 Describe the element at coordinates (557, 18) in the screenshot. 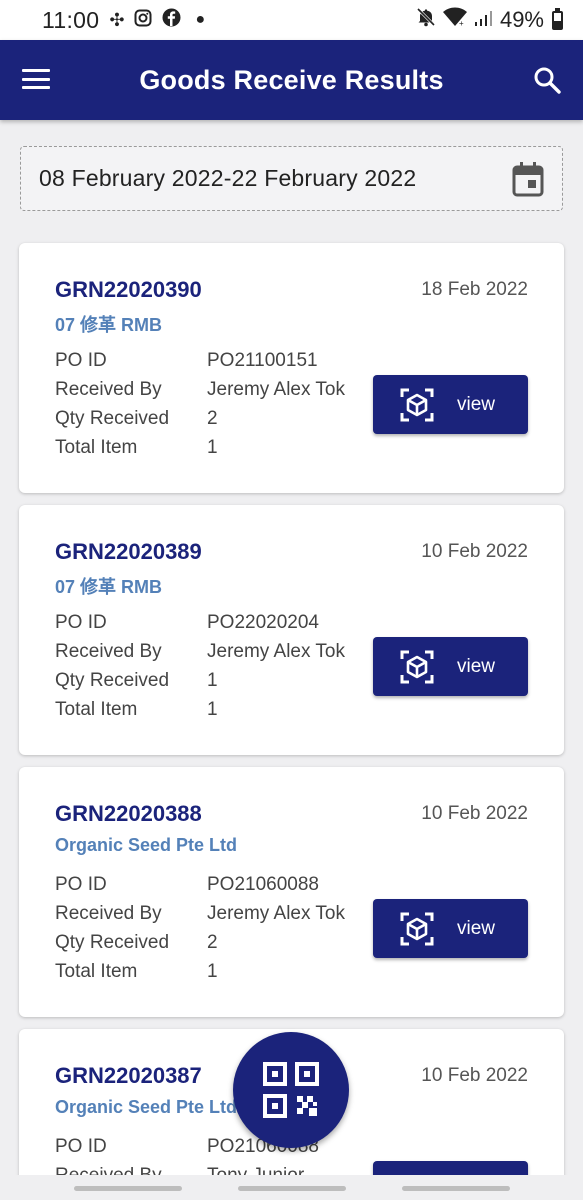

I see `battery-icon` at that location.